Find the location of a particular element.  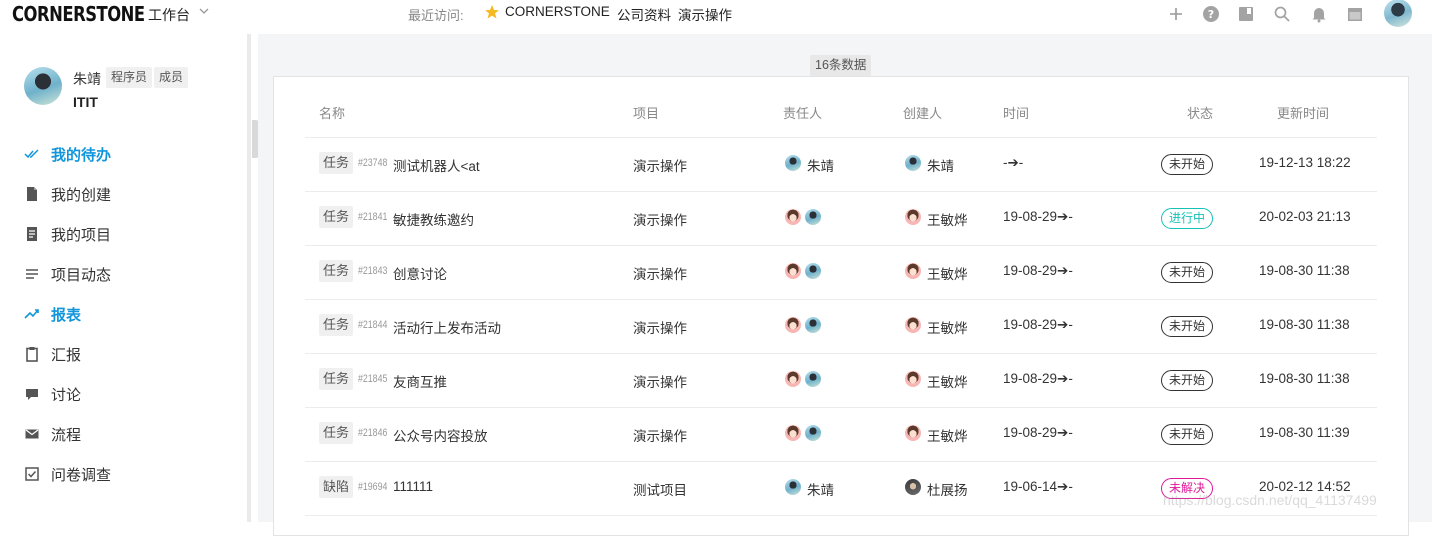

sidebar-item-discussion: 讨论 is located at coordinates (52, 394).